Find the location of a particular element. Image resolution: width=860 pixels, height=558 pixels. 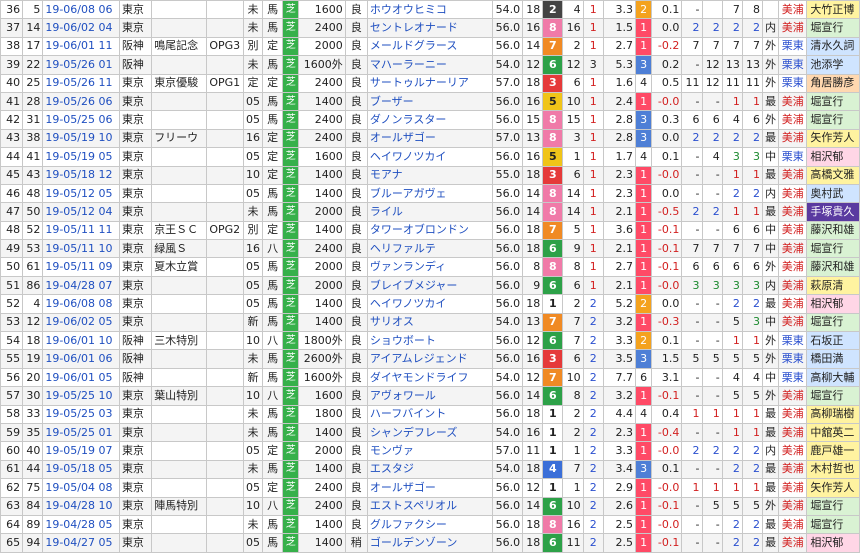

horse-name-link: ライル is located at coordinates (429, 212).